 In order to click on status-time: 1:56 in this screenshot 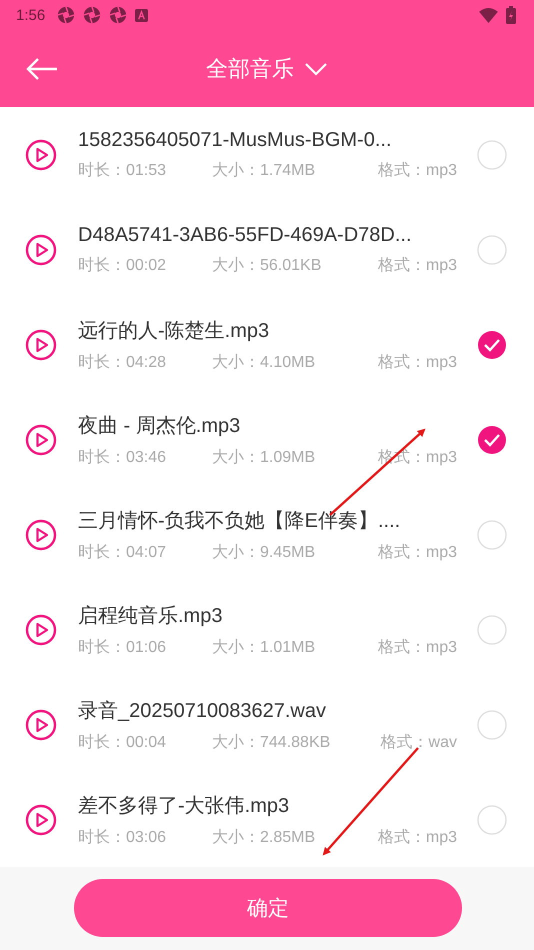, I will do `click(31, 15)`.